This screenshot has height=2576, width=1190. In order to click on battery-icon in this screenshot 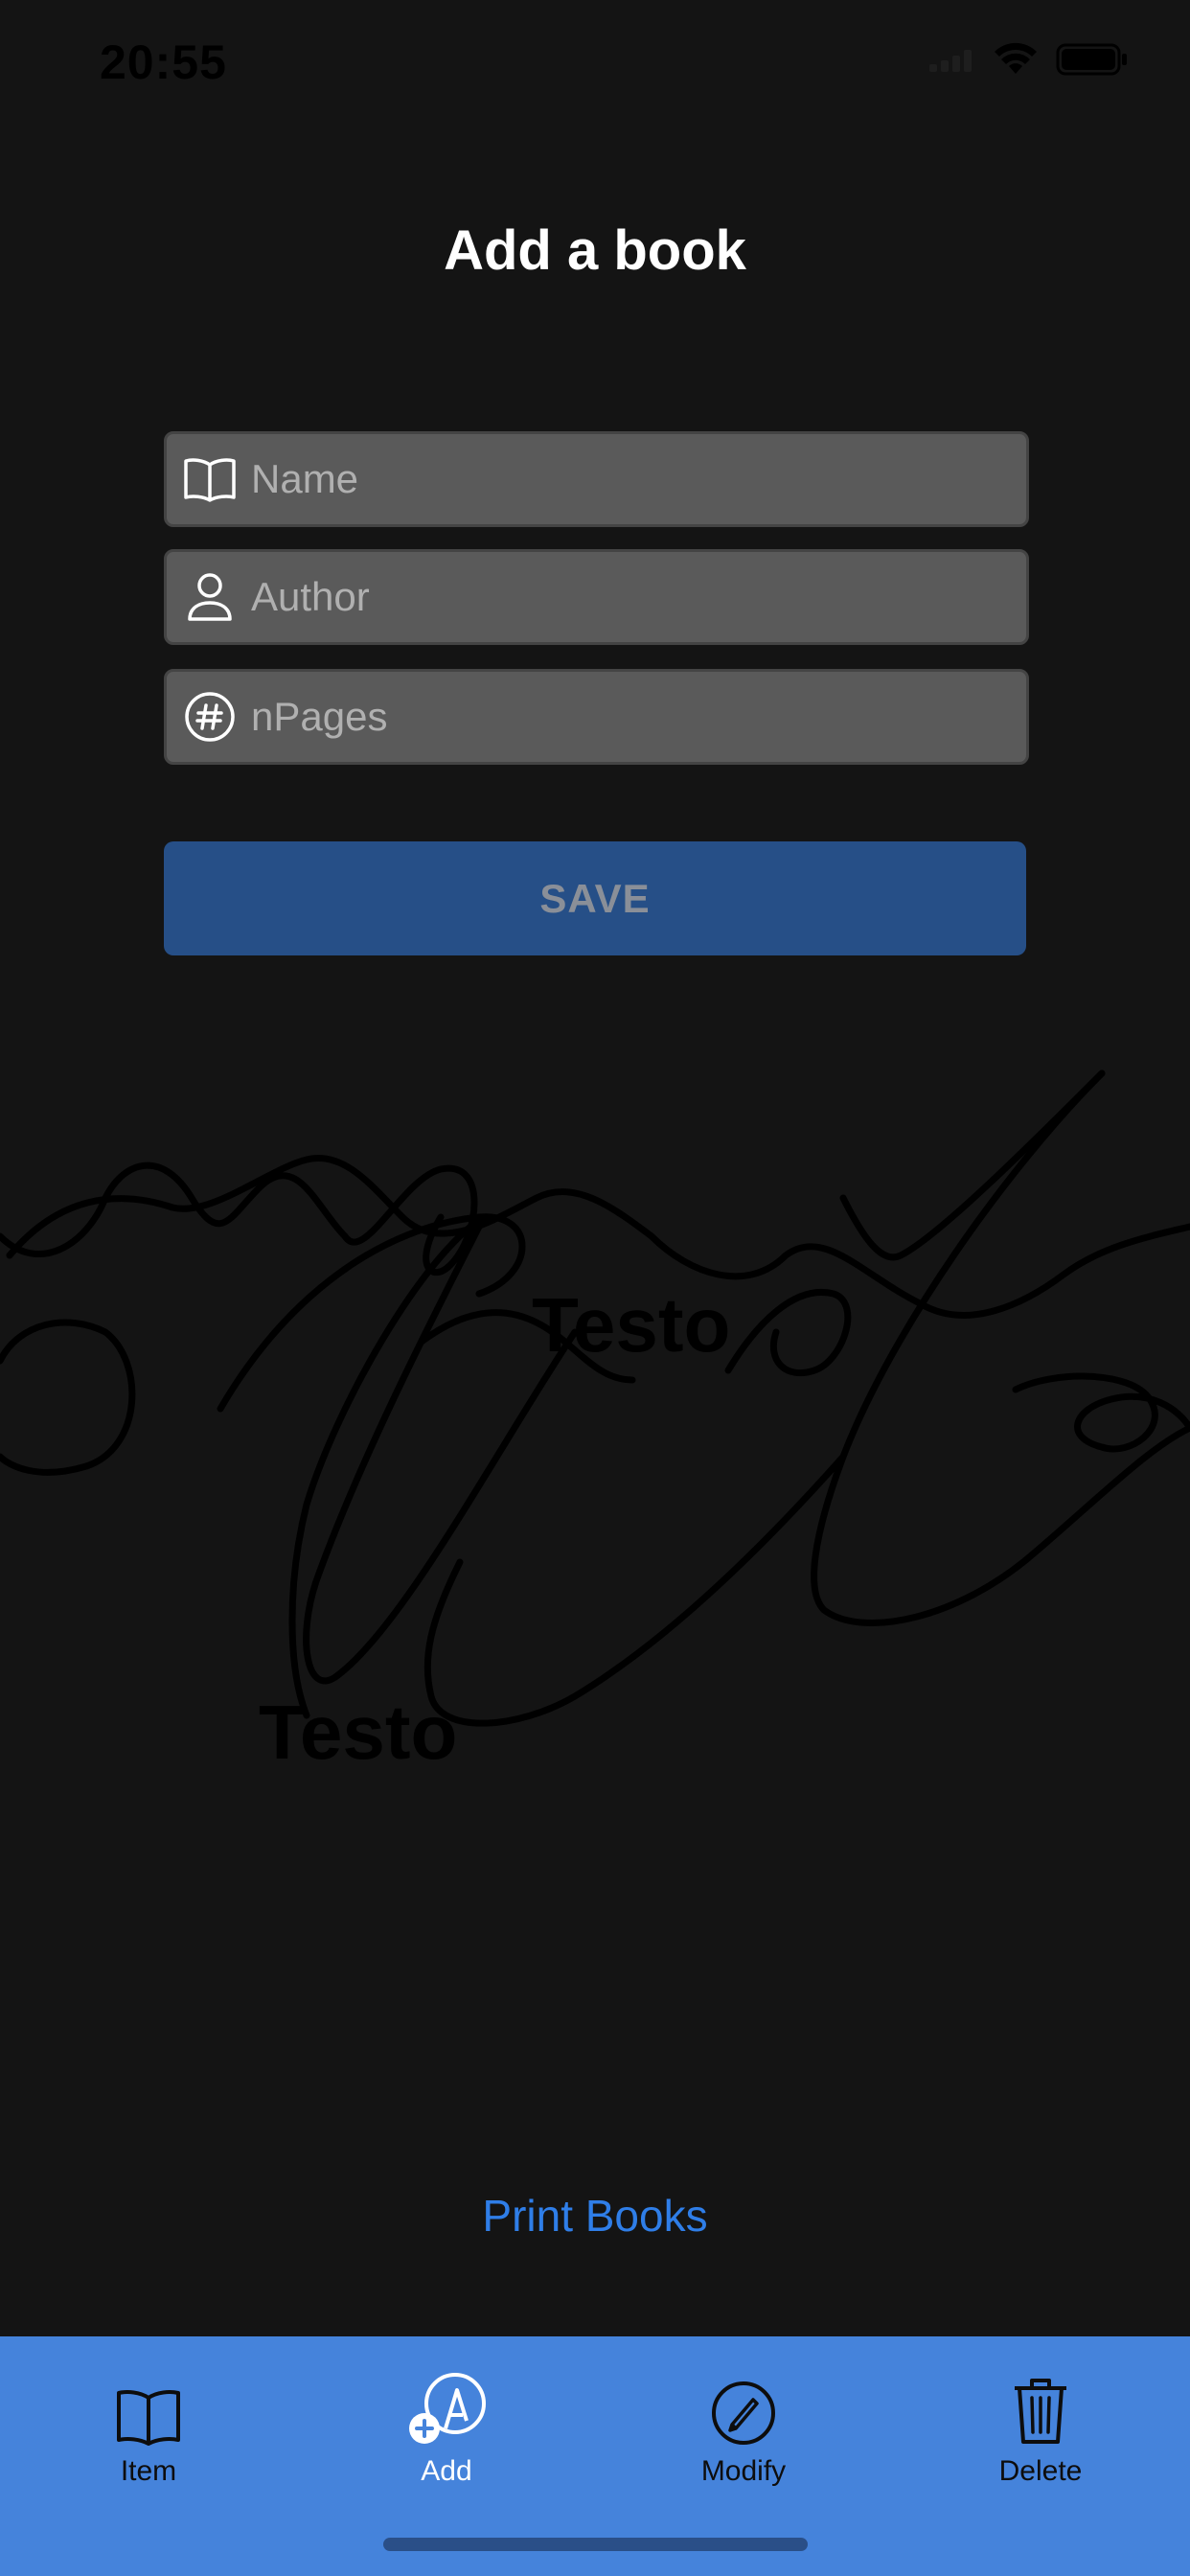, I will do `click(1093, 62)`.